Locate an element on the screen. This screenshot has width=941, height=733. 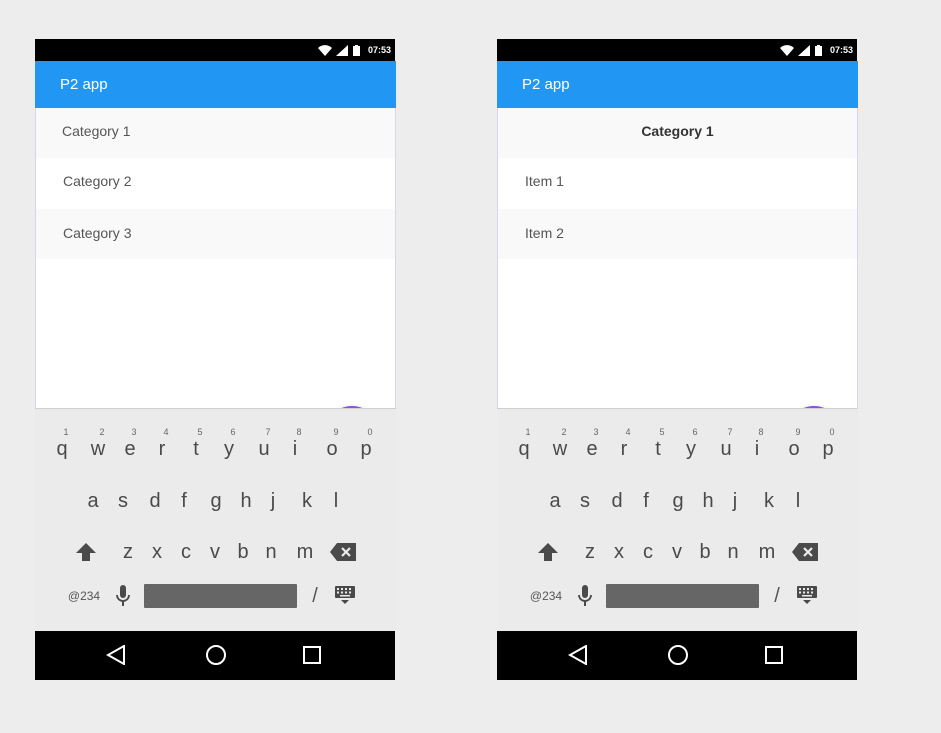
category-header: Category 1 is located at coordinates (677, 133).